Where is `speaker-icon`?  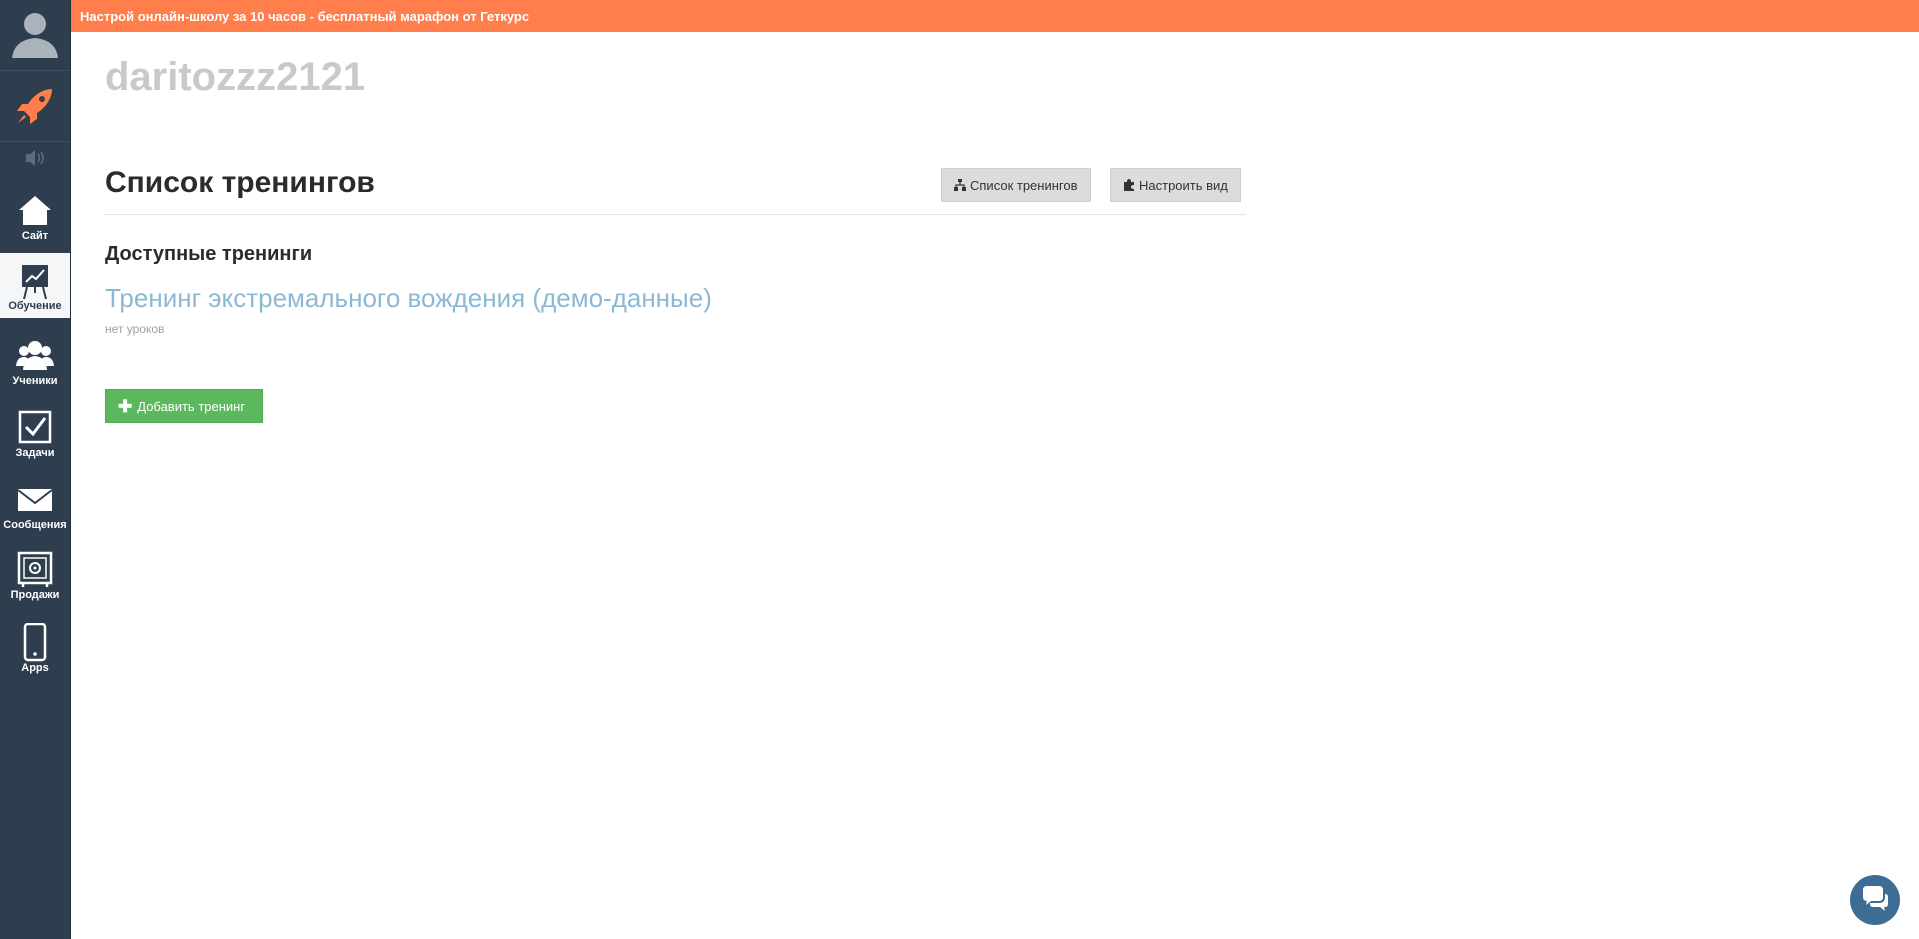
speaker-icon is located at coordinates (35, 158).